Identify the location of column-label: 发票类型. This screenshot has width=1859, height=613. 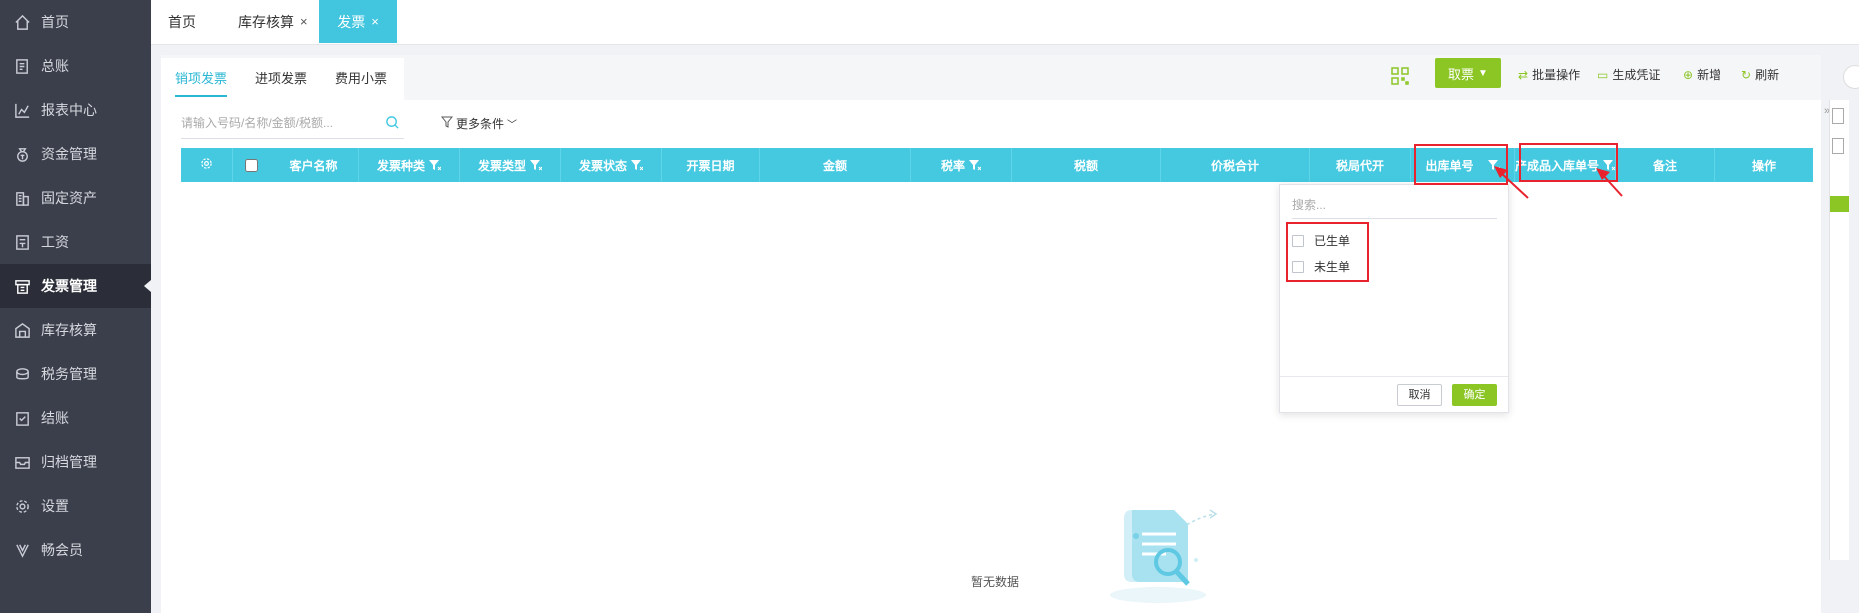
(501, 165).